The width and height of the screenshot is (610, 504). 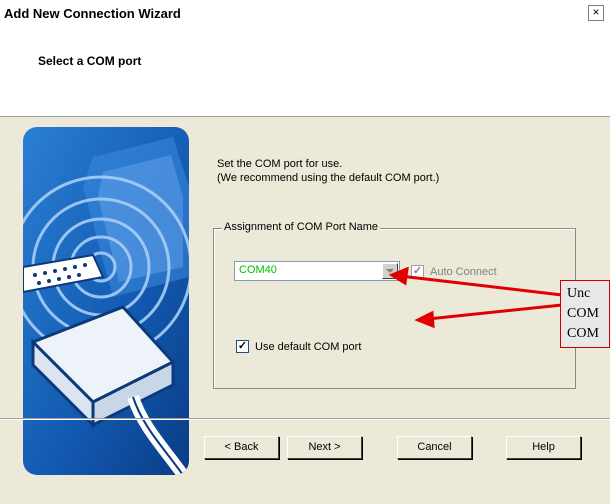 I want to click on close-button: ×, so click(x=596, y=13).